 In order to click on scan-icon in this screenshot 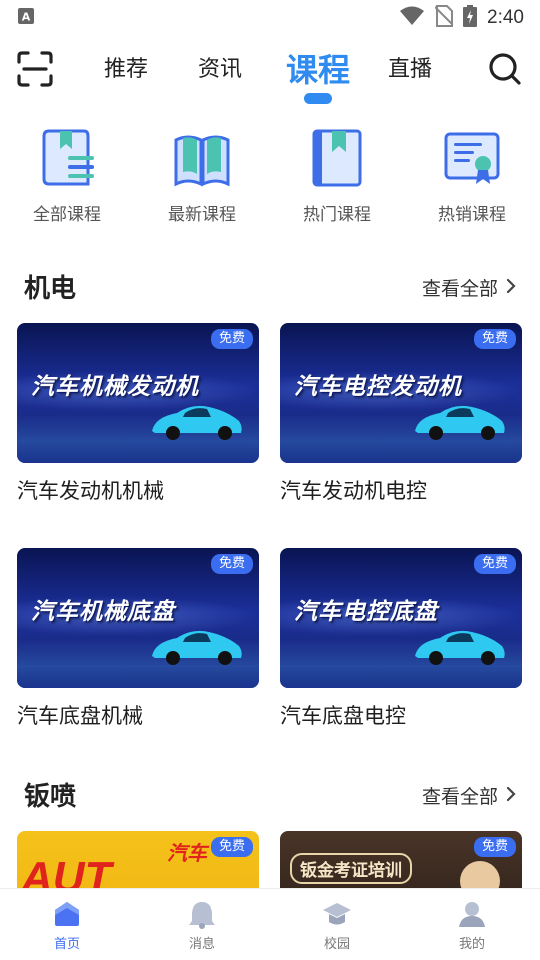, I will do `click(35, 69)`.